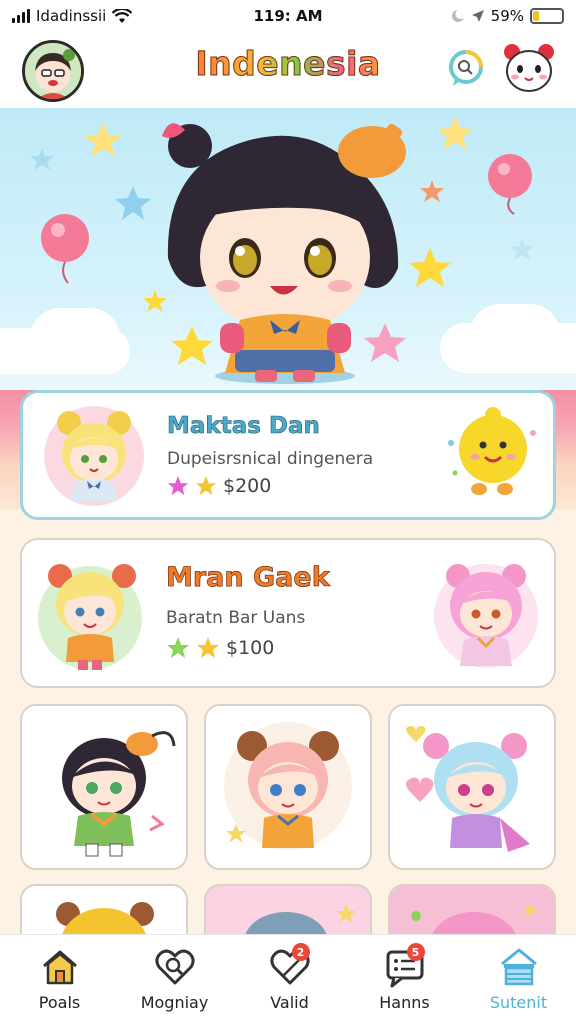 The width and height of the screenshot is (576, 1025). What do you see at coordinates (236, 618) in the screenshot?
I see `character-description: Baratn Bar Uans` at bounding box center [236, 618].